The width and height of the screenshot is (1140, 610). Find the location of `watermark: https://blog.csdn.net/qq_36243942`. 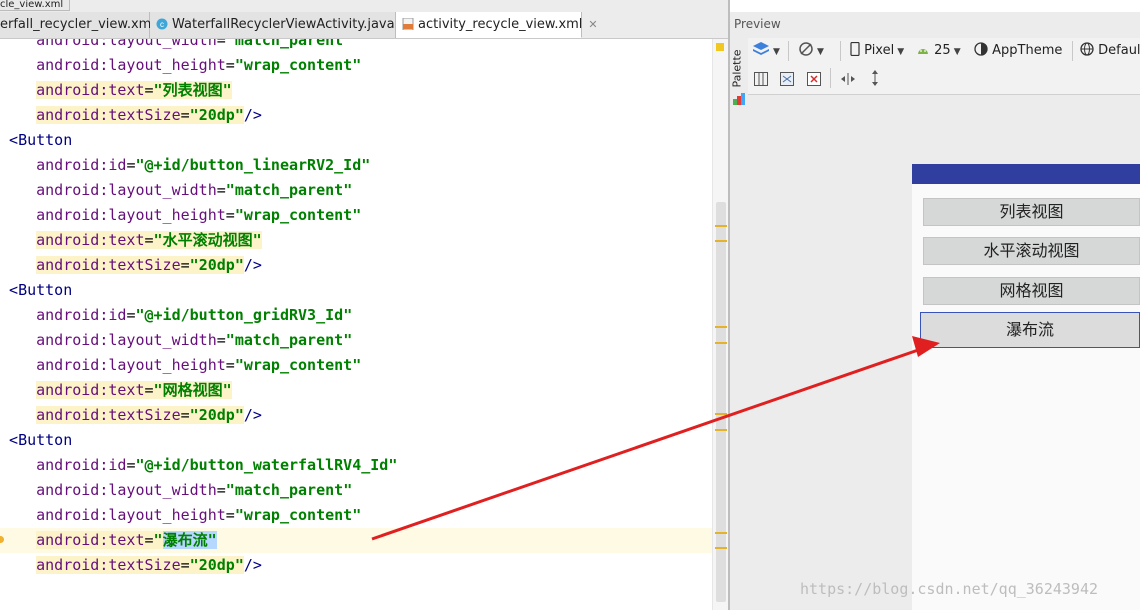

watermark: https://blog.csdn.net/qq_36243942 is located at coordinates (949, 589).